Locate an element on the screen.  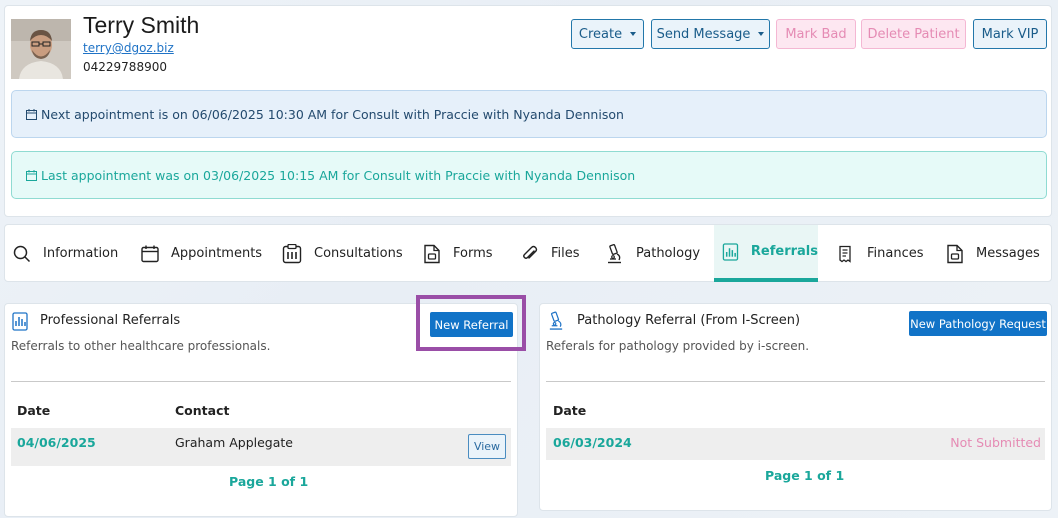
tab-label: Forms is located at coordinates (473, 253).